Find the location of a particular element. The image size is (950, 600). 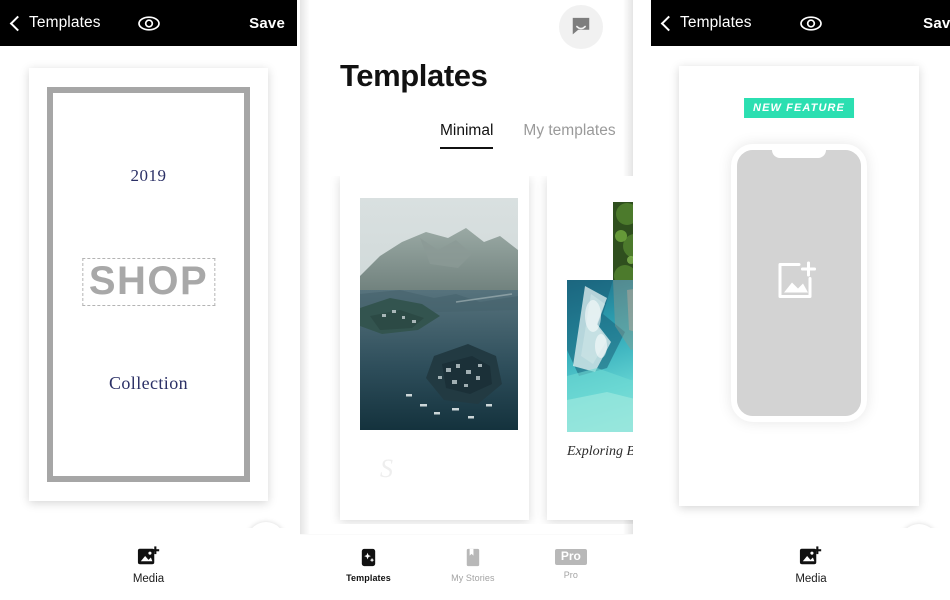

left-media-label: Media is located at coordinates (148, 578).